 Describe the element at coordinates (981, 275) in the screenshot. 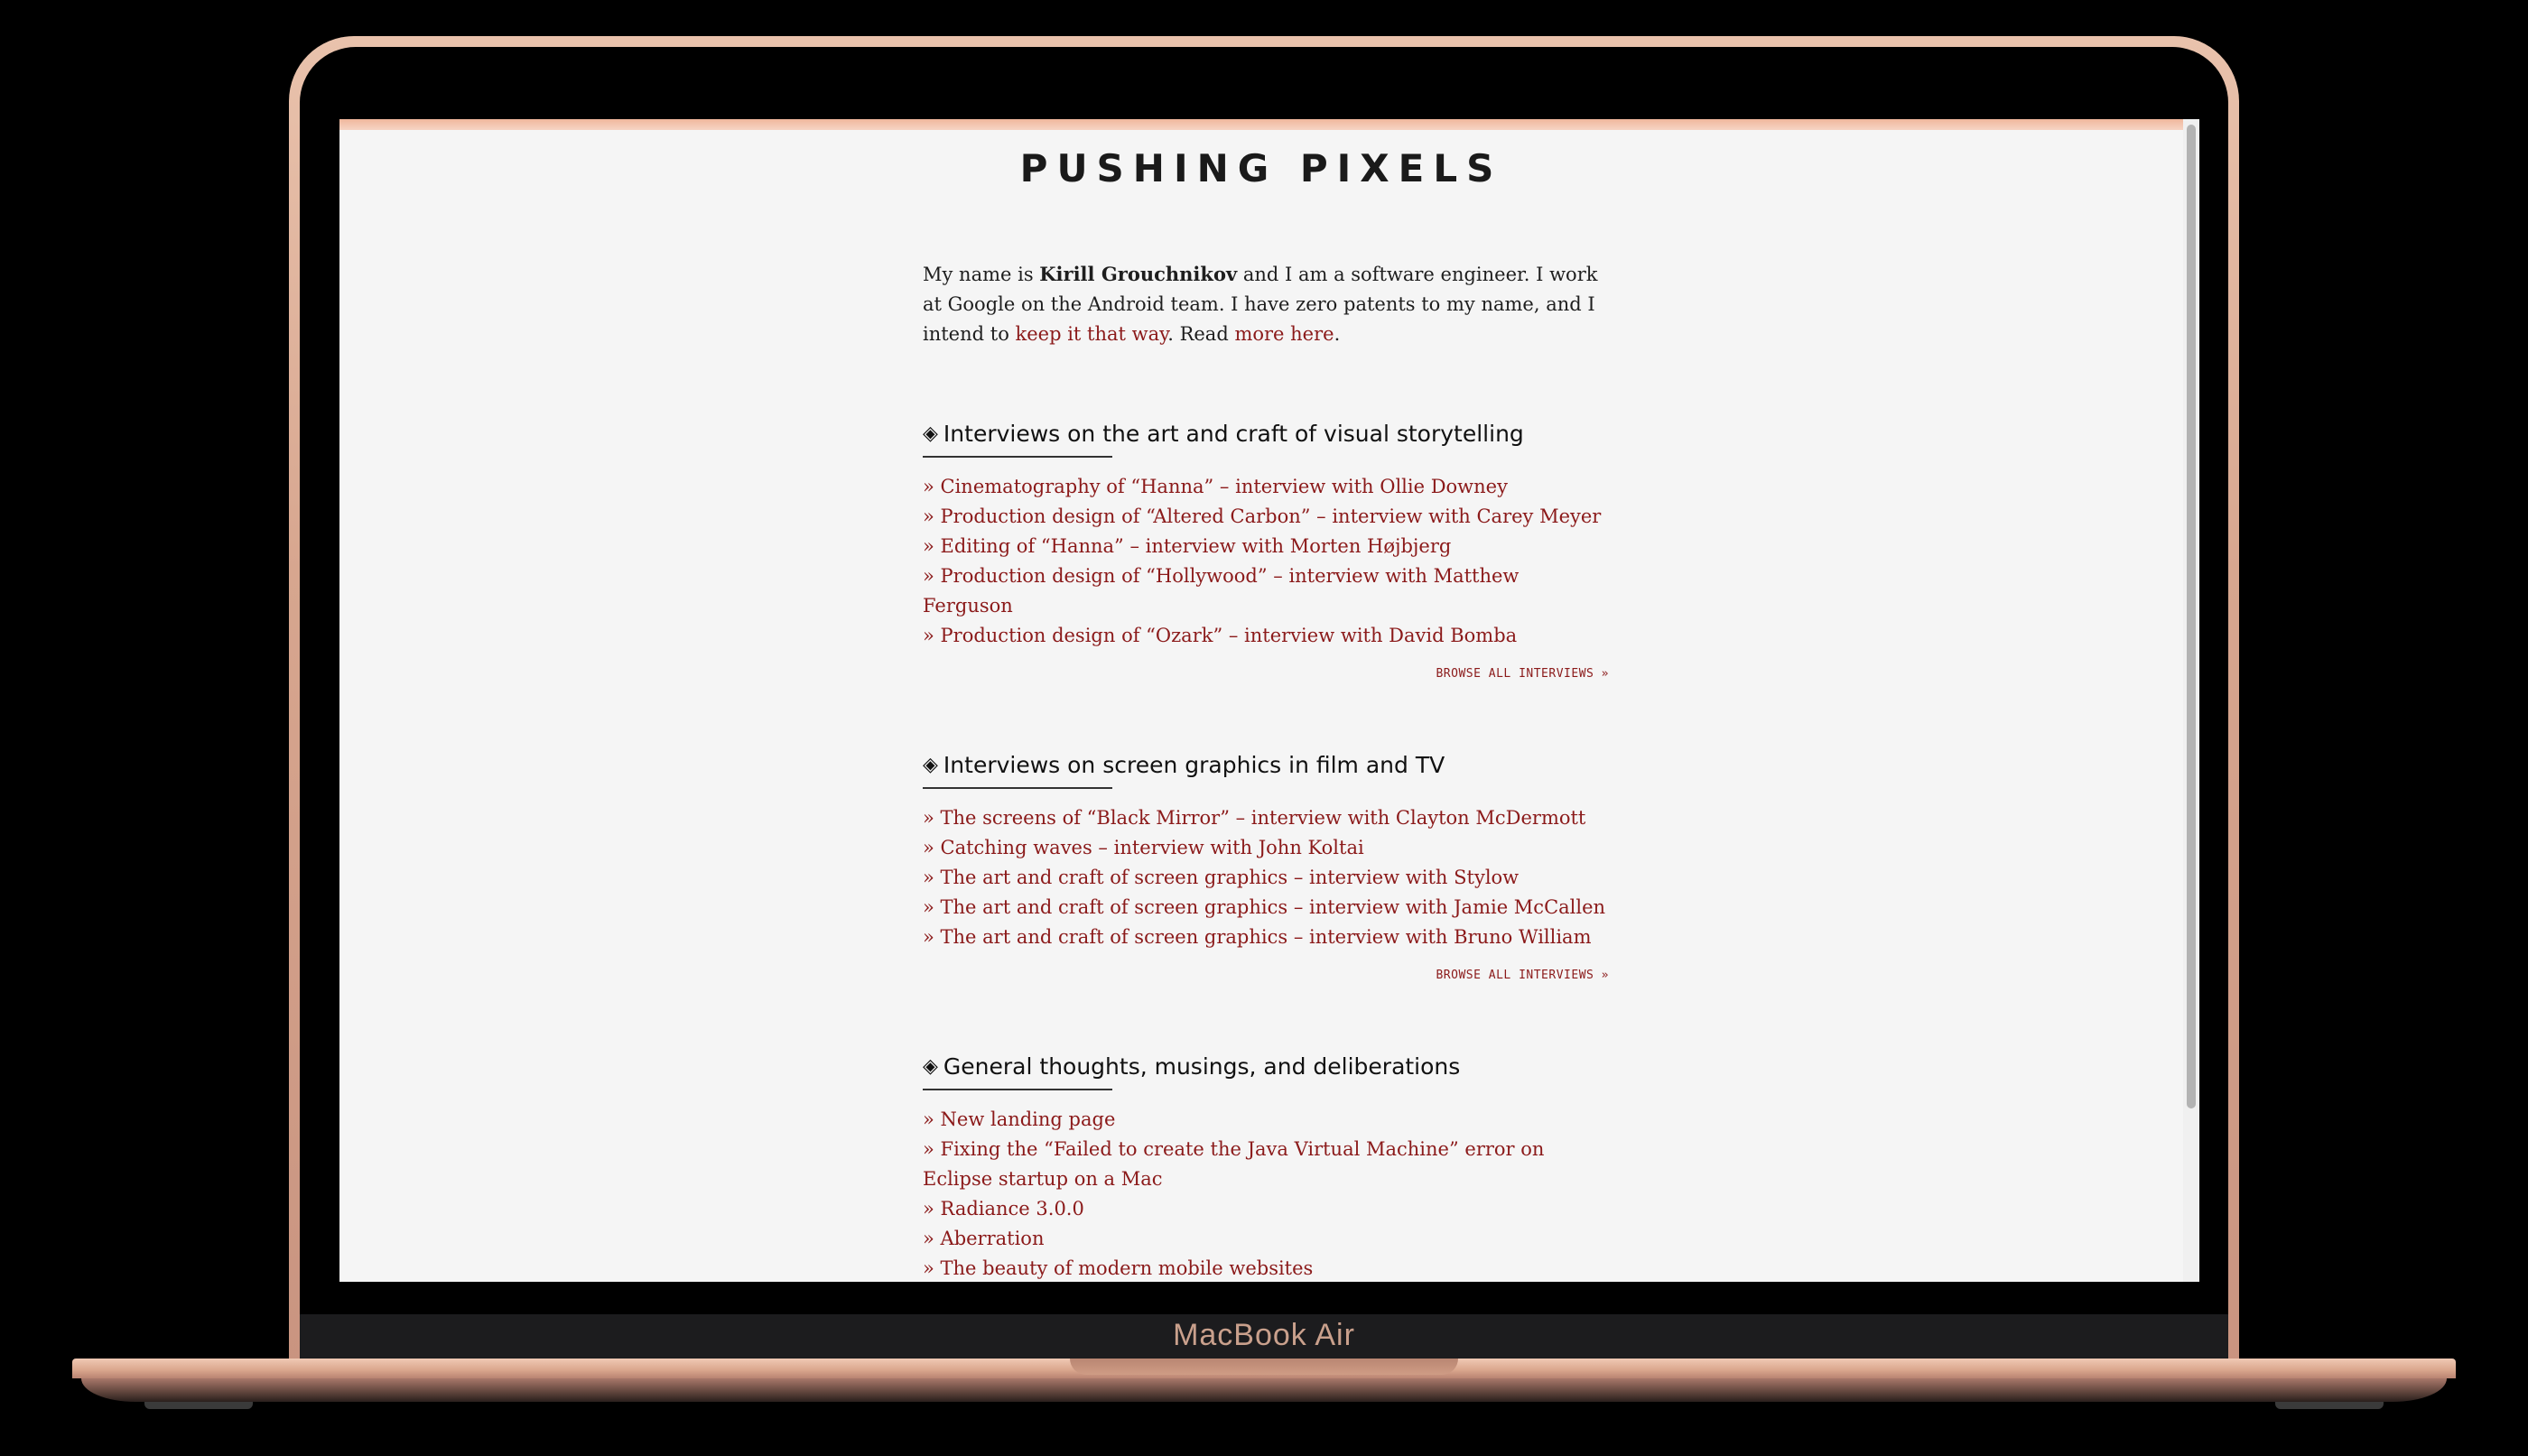

I see `intro-prefix: My name is` at that location.